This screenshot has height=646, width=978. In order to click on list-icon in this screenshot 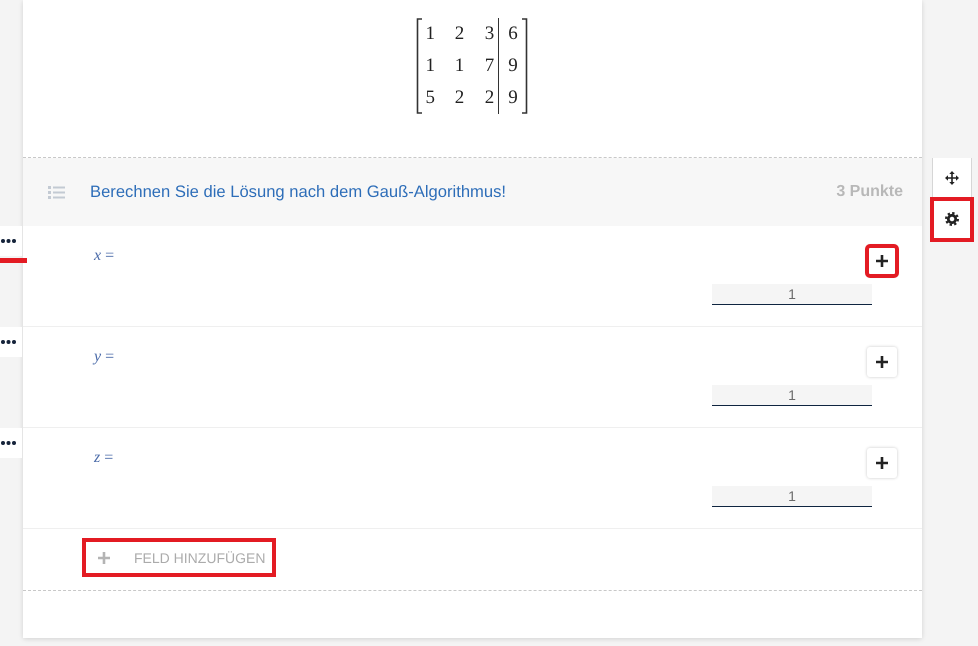, I will do `click(56, 192)`.